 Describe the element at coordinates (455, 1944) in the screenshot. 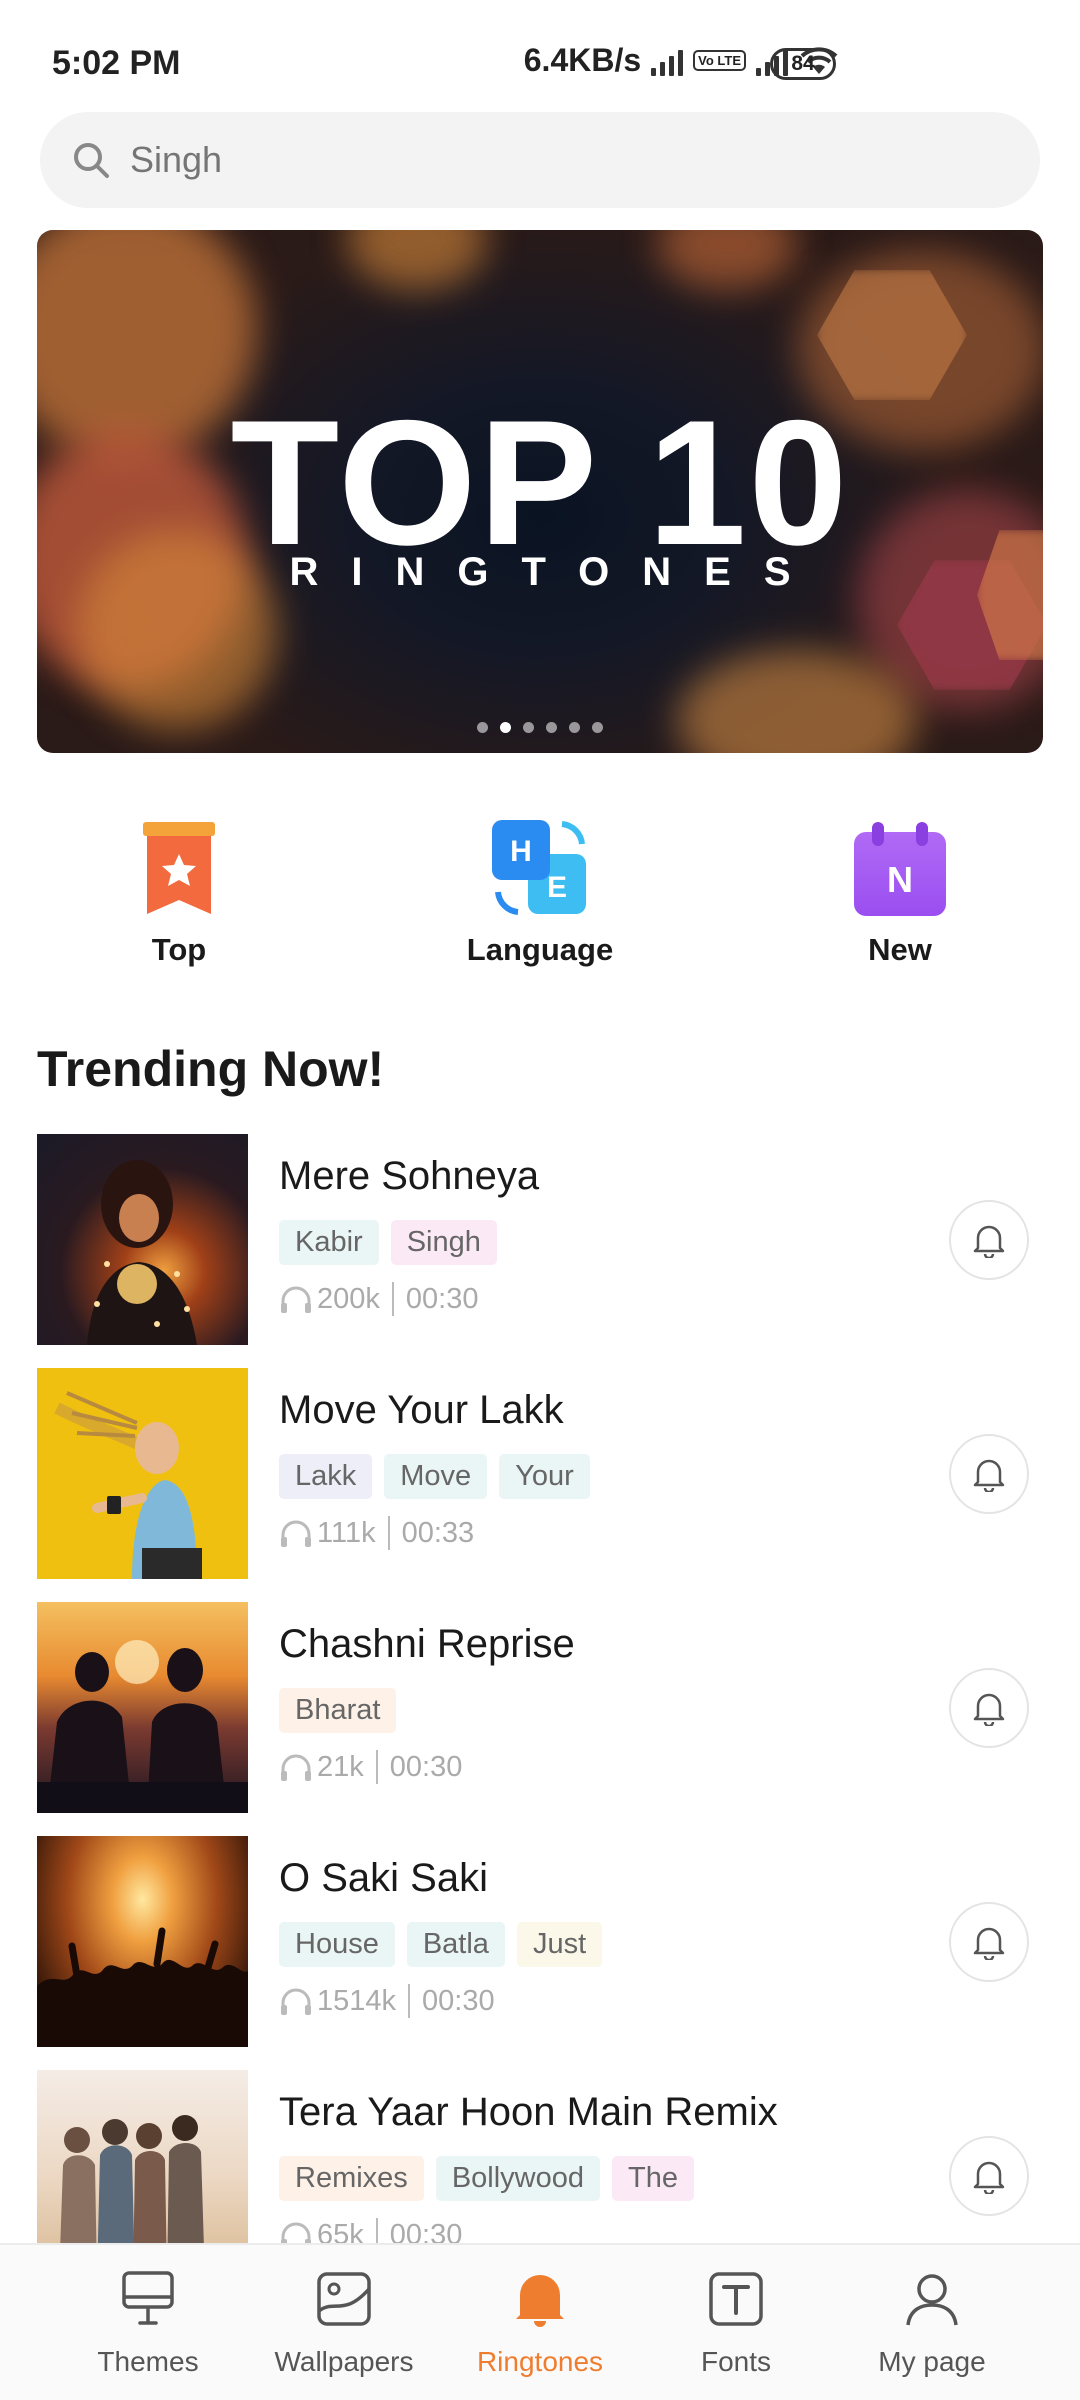

I see `tag: Batla` at that location.